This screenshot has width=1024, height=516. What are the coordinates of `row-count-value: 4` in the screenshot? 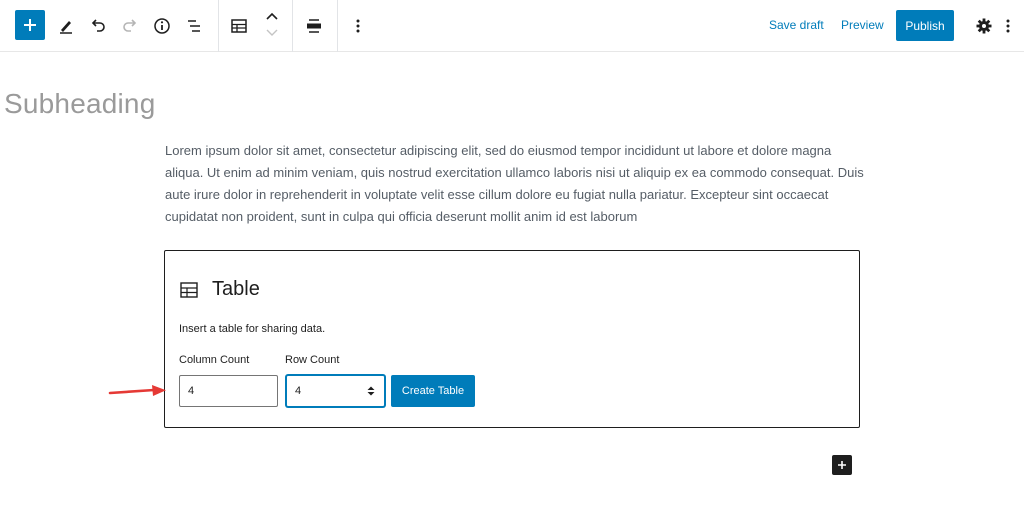 It's located at (298, 391).